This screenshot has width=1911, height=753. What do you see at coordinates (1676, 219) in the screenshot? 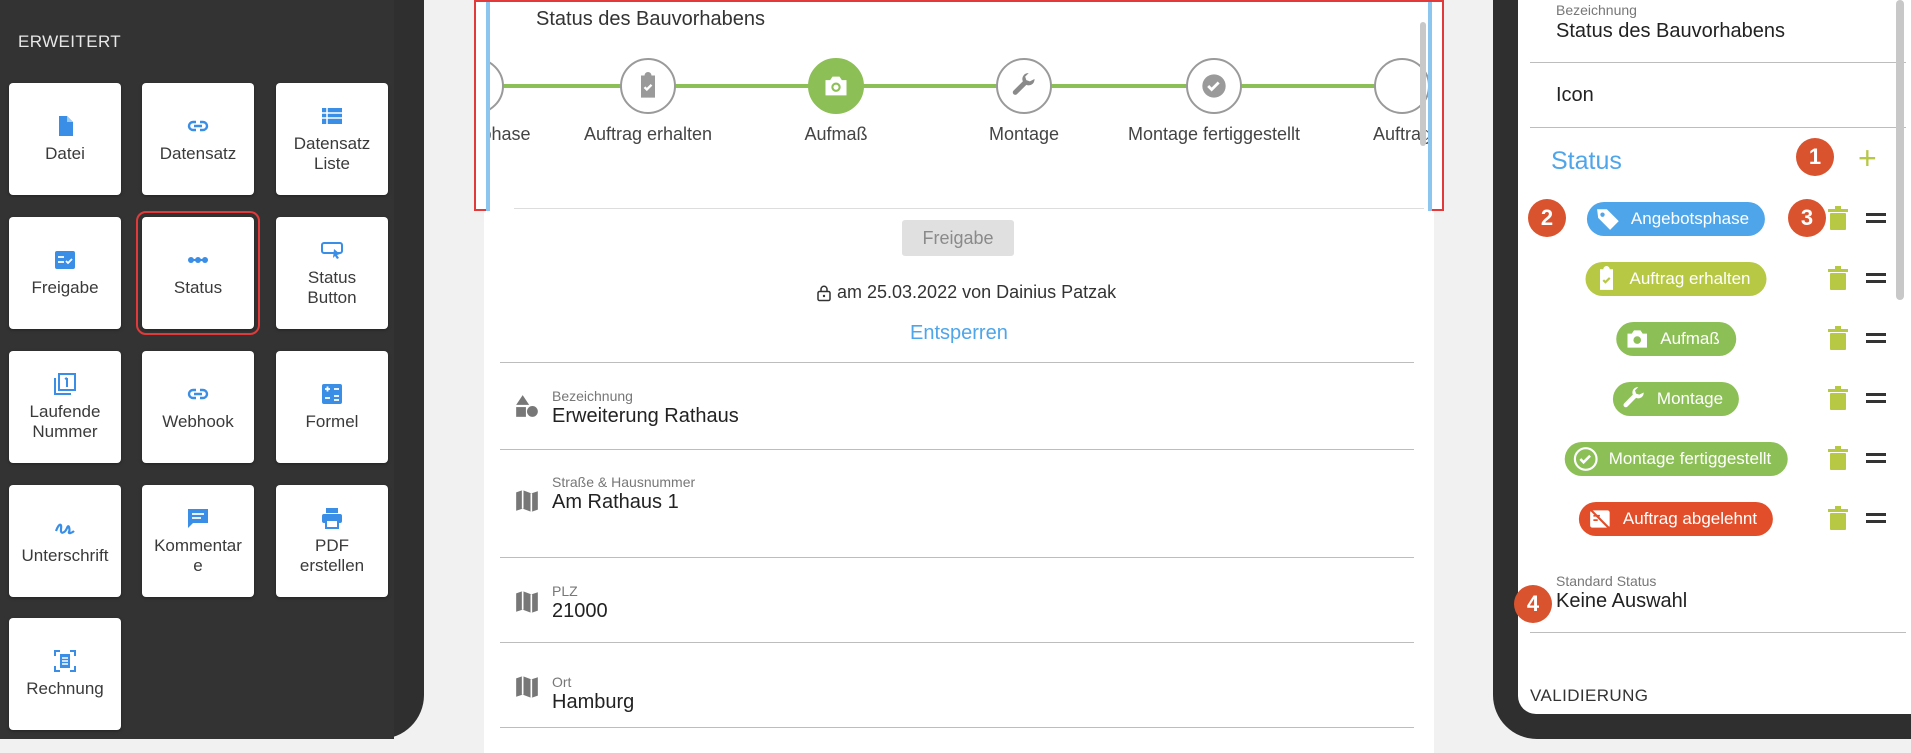
I see `status-chip-angebotsphase: Angebotsphase` at bounding box center [1676, 219].